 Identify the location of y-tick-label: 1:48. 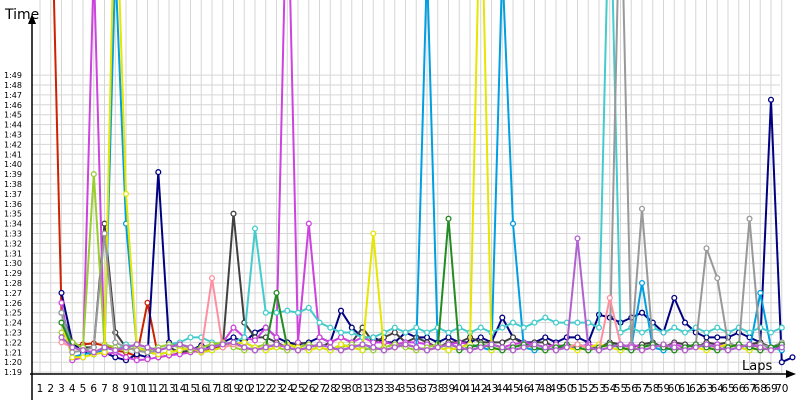
(13, 85).